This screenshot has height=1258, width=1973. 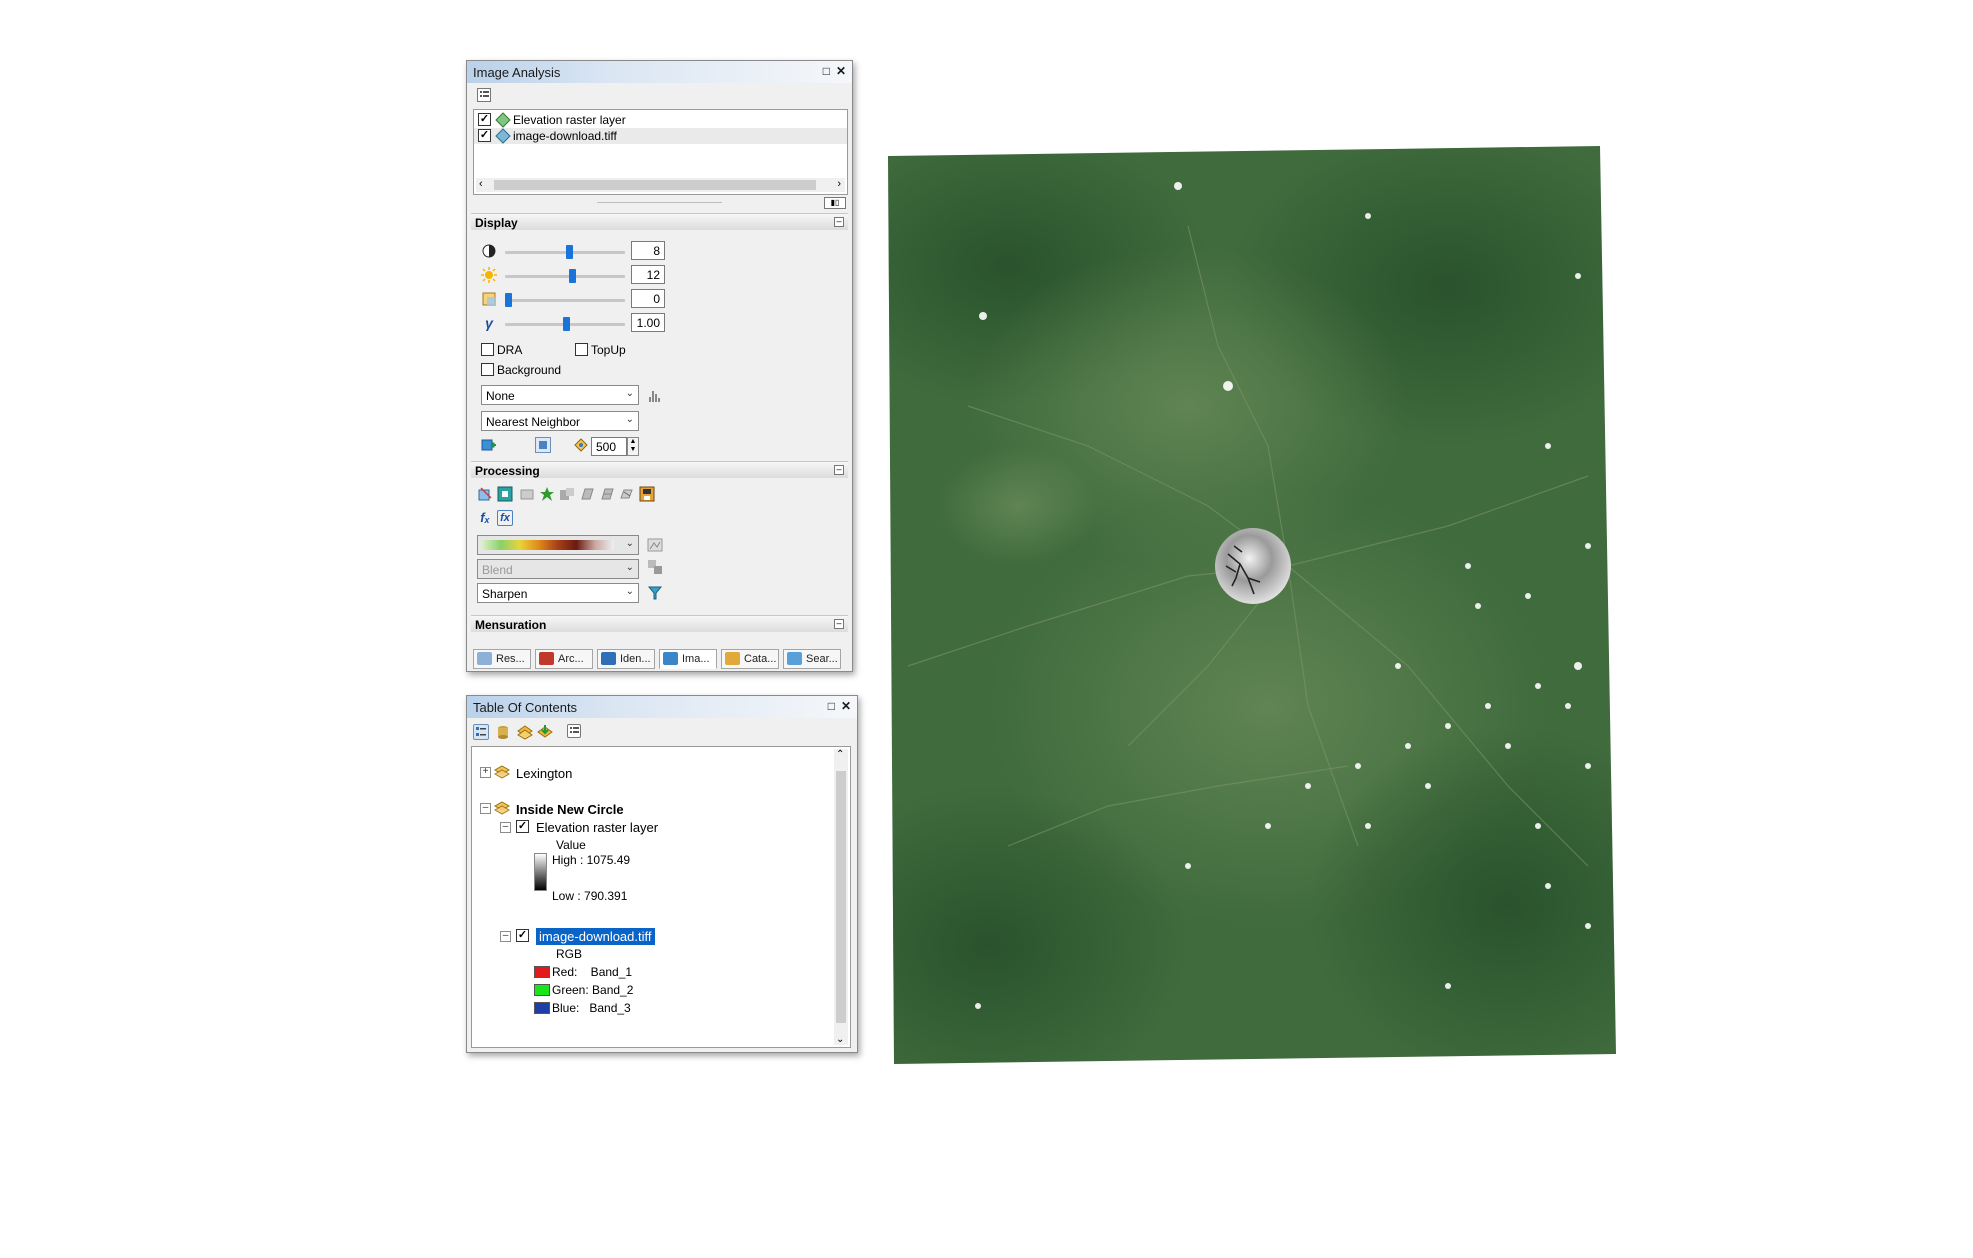 I want to click on image-analysis-titlebar: Image Analysis □ ✕, so click(x=659, y=72).